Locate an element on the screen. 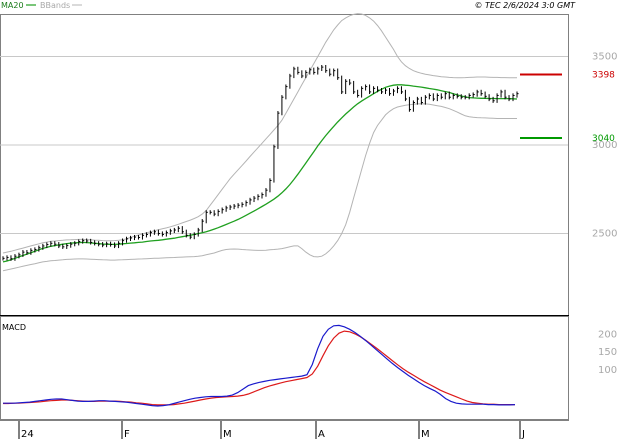 The height and width of the screenshot is (440, 627). macd-y-tick-label: 100 is located at coordinates (607, 370).